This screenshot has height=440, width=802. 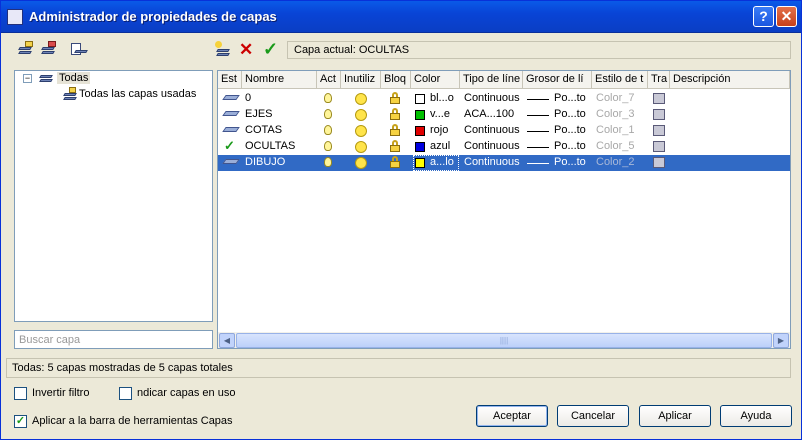 What do you see at coordinates (264, 130) in the screenshot?
I see `layer-name: COTAS` at bounding box center [264, 130].